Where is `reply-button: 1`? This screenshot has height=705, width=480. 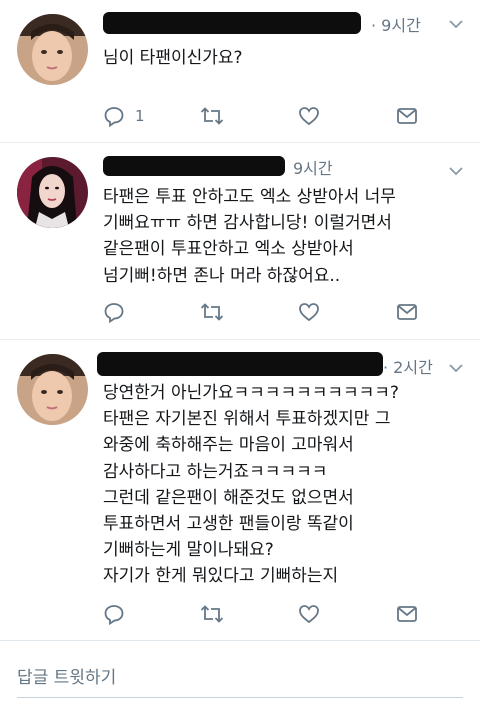 reply-button: 1 is located at coordinates (124, 116).